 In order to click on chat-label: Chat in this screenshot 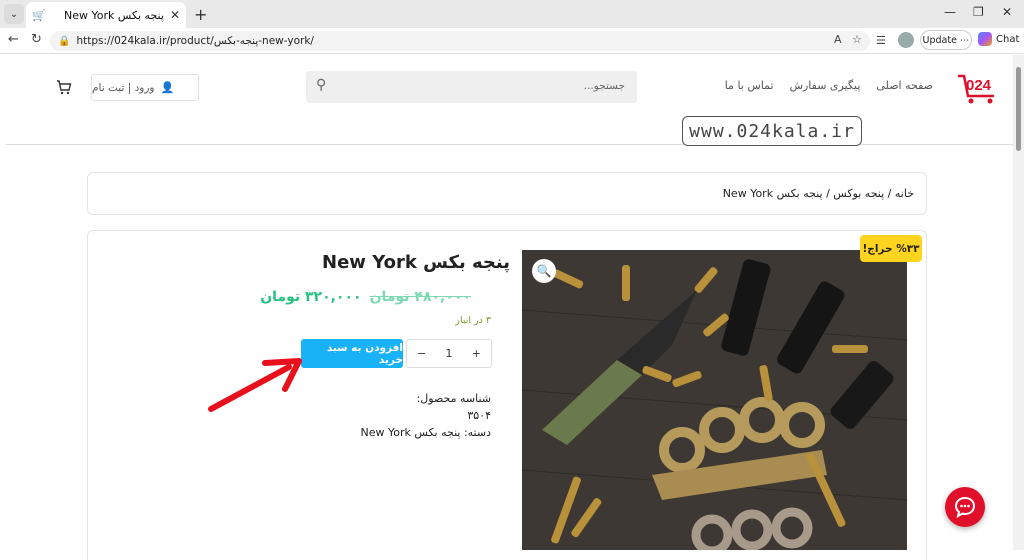, I will do `click(1008, 39)`.